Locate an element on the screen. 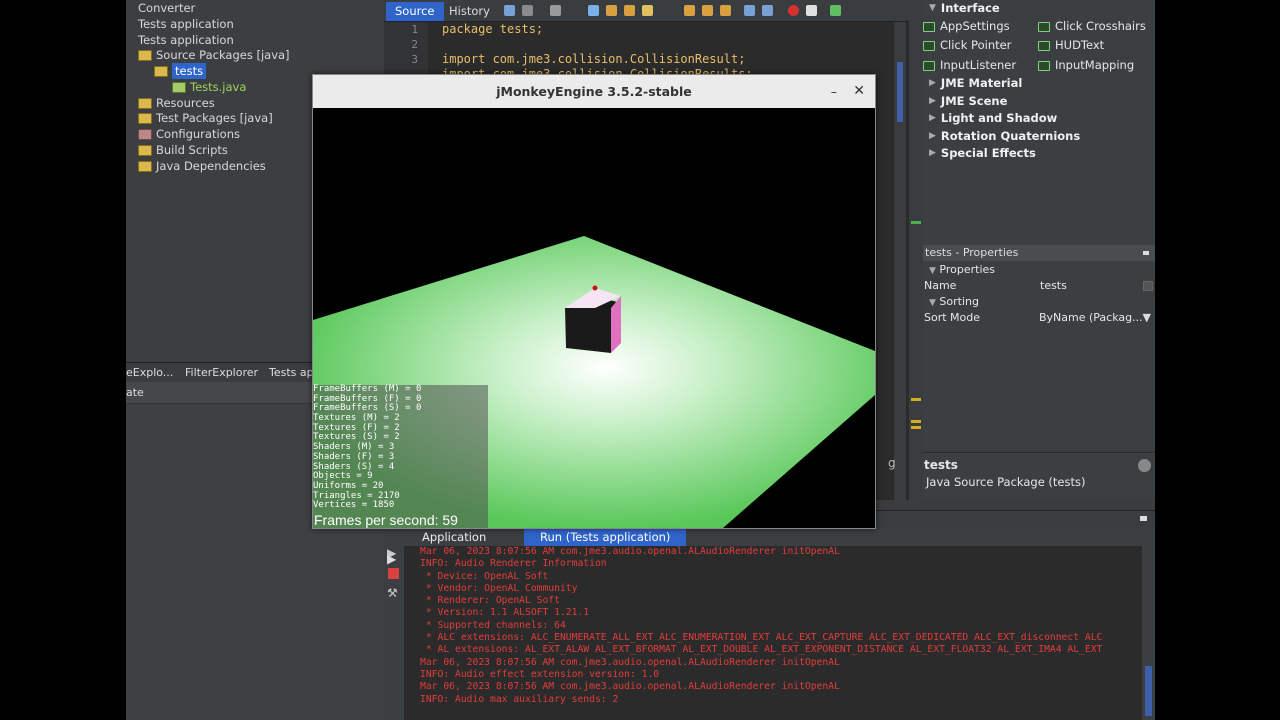 The width and height of the screenshot is (1280, 720). find-prev-icon is located at coordinates (611, 10).